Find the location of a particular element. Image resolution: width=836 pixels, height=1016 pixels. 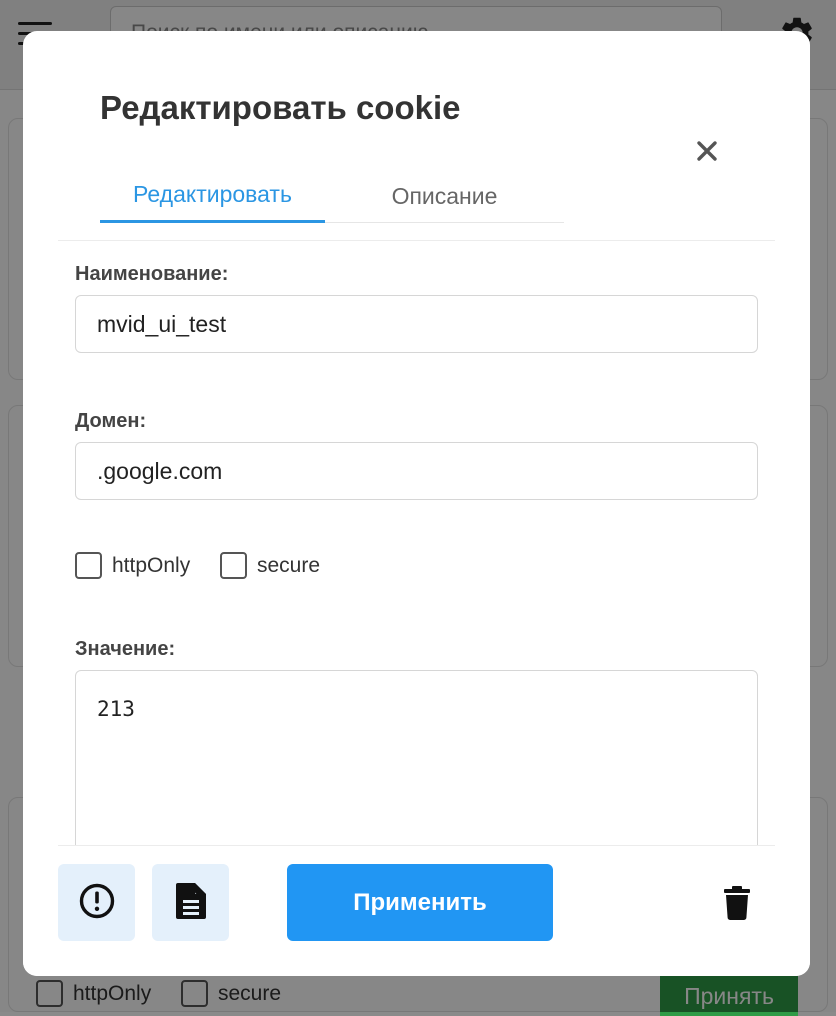

close-icon is located at coordinates (707, 151).